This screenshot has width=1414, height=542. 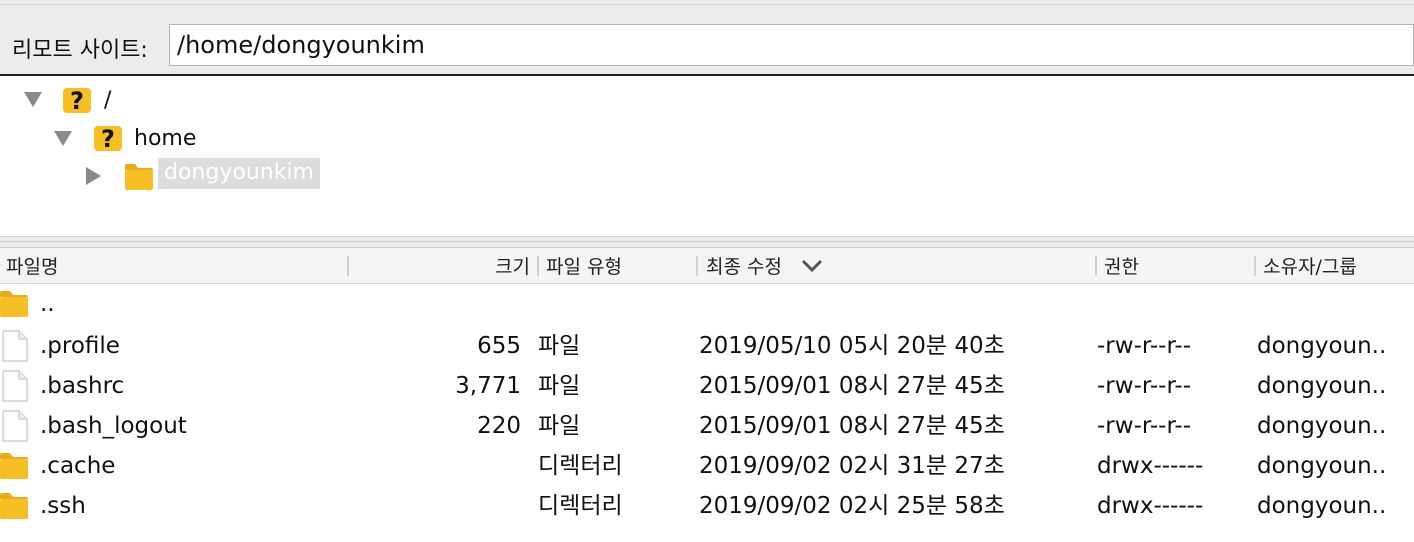 I want to click on file-list-header: 파일명 크기 파일 유형 최종 수정 권한 소유자/그룹, so click(x=707, y=266).